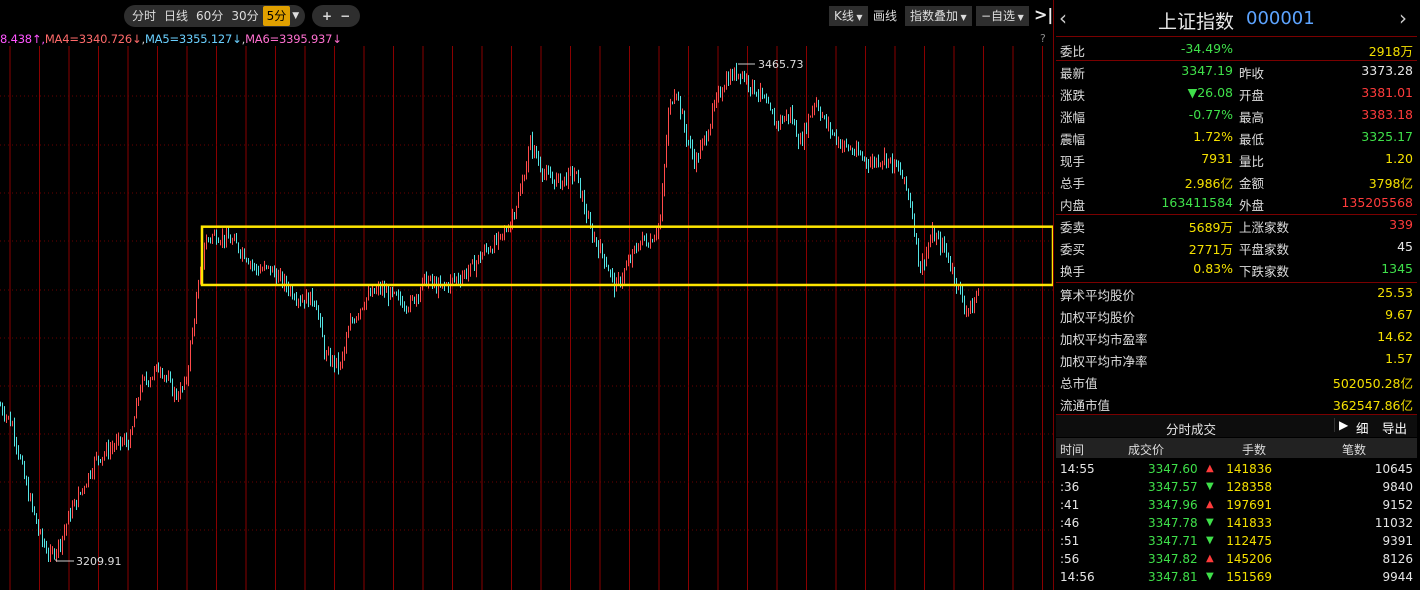 The image size is (1420, 590). I want to click on table-row: :46 3347.78 ▼ 141833 11032, so click(1236, 523).